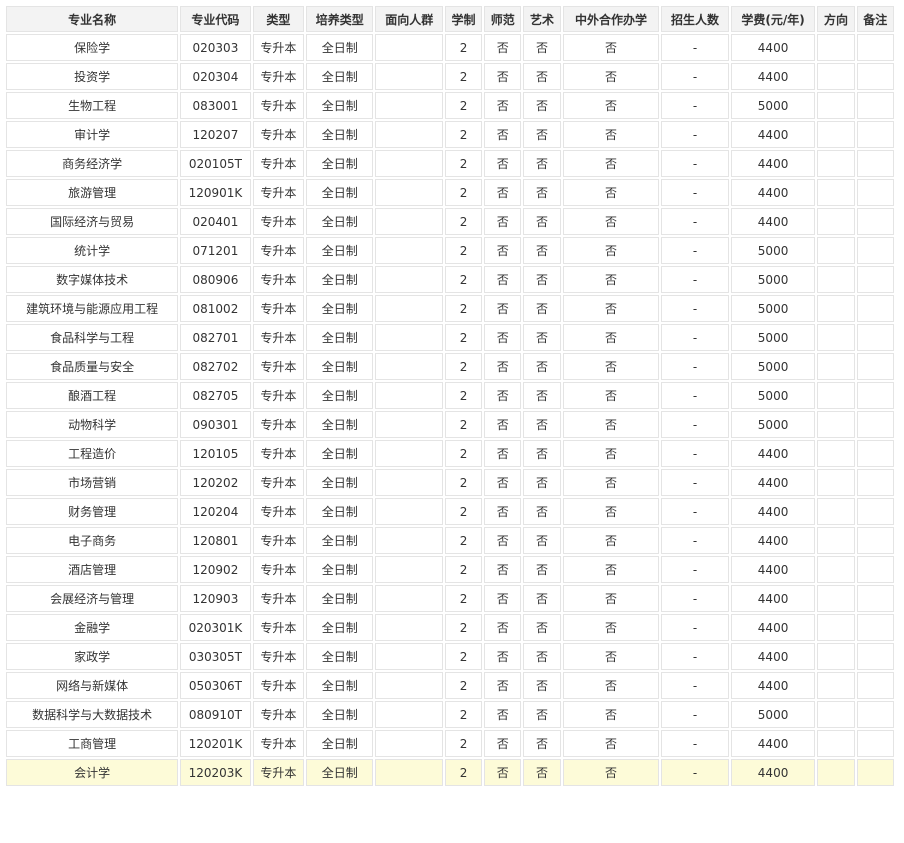  What do you see at coordinates (450, 163) in the screenshot?
I see `table-row: 商务经济学 020105T 专升本 全日制 2 否否否 -4400` at bounding box center [450, 163].